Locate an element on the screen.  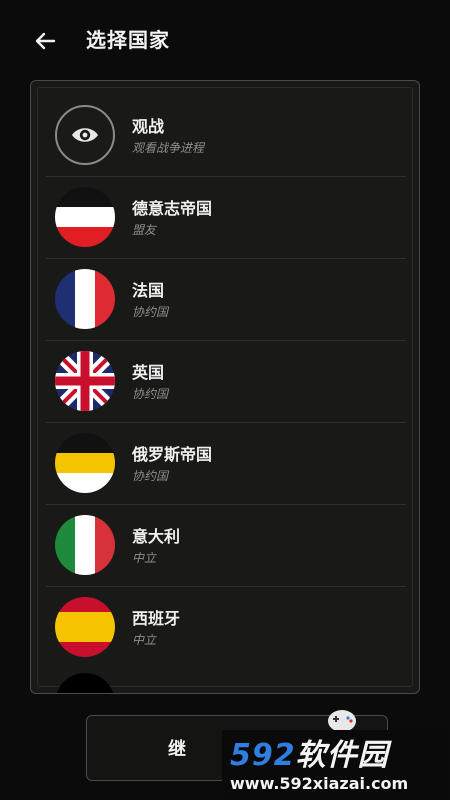
france-flag-icon is located at coordinates (85, 299).